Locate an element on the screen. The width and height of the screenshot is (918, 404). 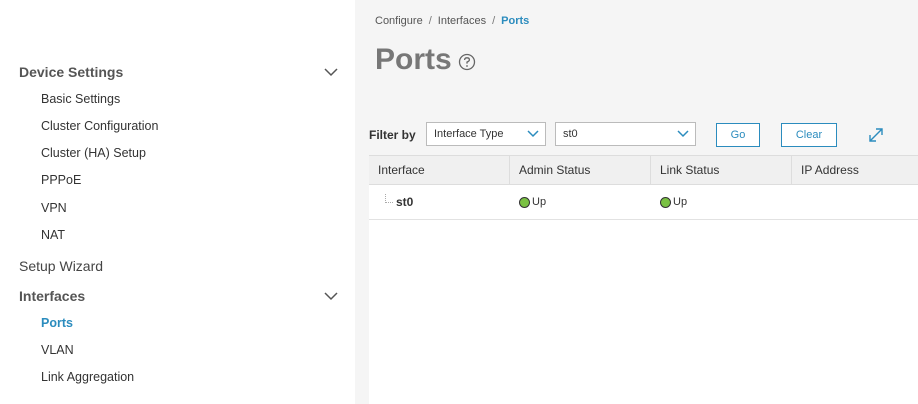
column-header-admin-status: Admin Status is located at coordinates (580, 170).